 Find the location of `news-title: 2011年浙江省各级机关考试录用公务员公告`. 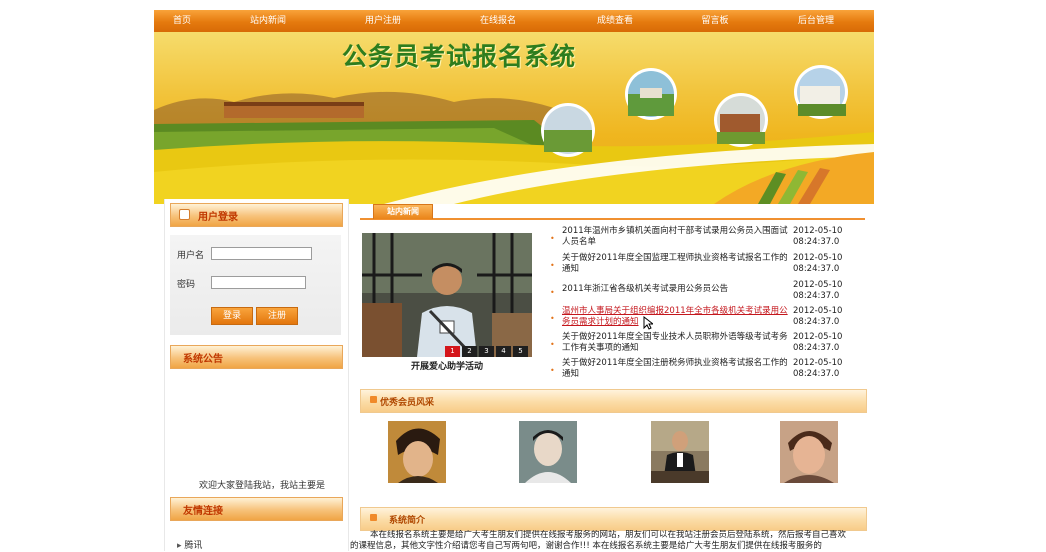

news-title: 2011年浙江省各级机关考试录用公务员公告 is located at coordinates (677, 289).